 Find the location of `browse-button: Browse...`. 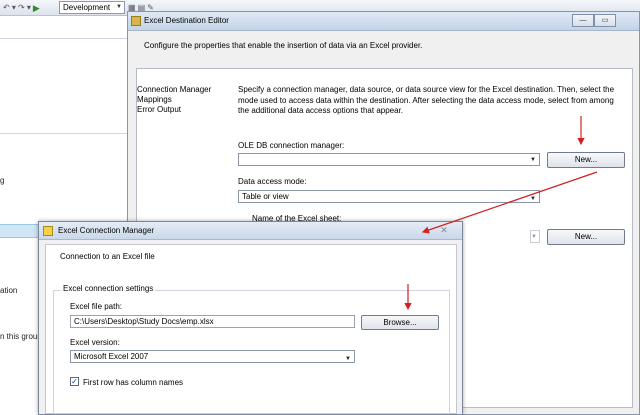

browse-button: Browse... is located at coordinates (400, 322).